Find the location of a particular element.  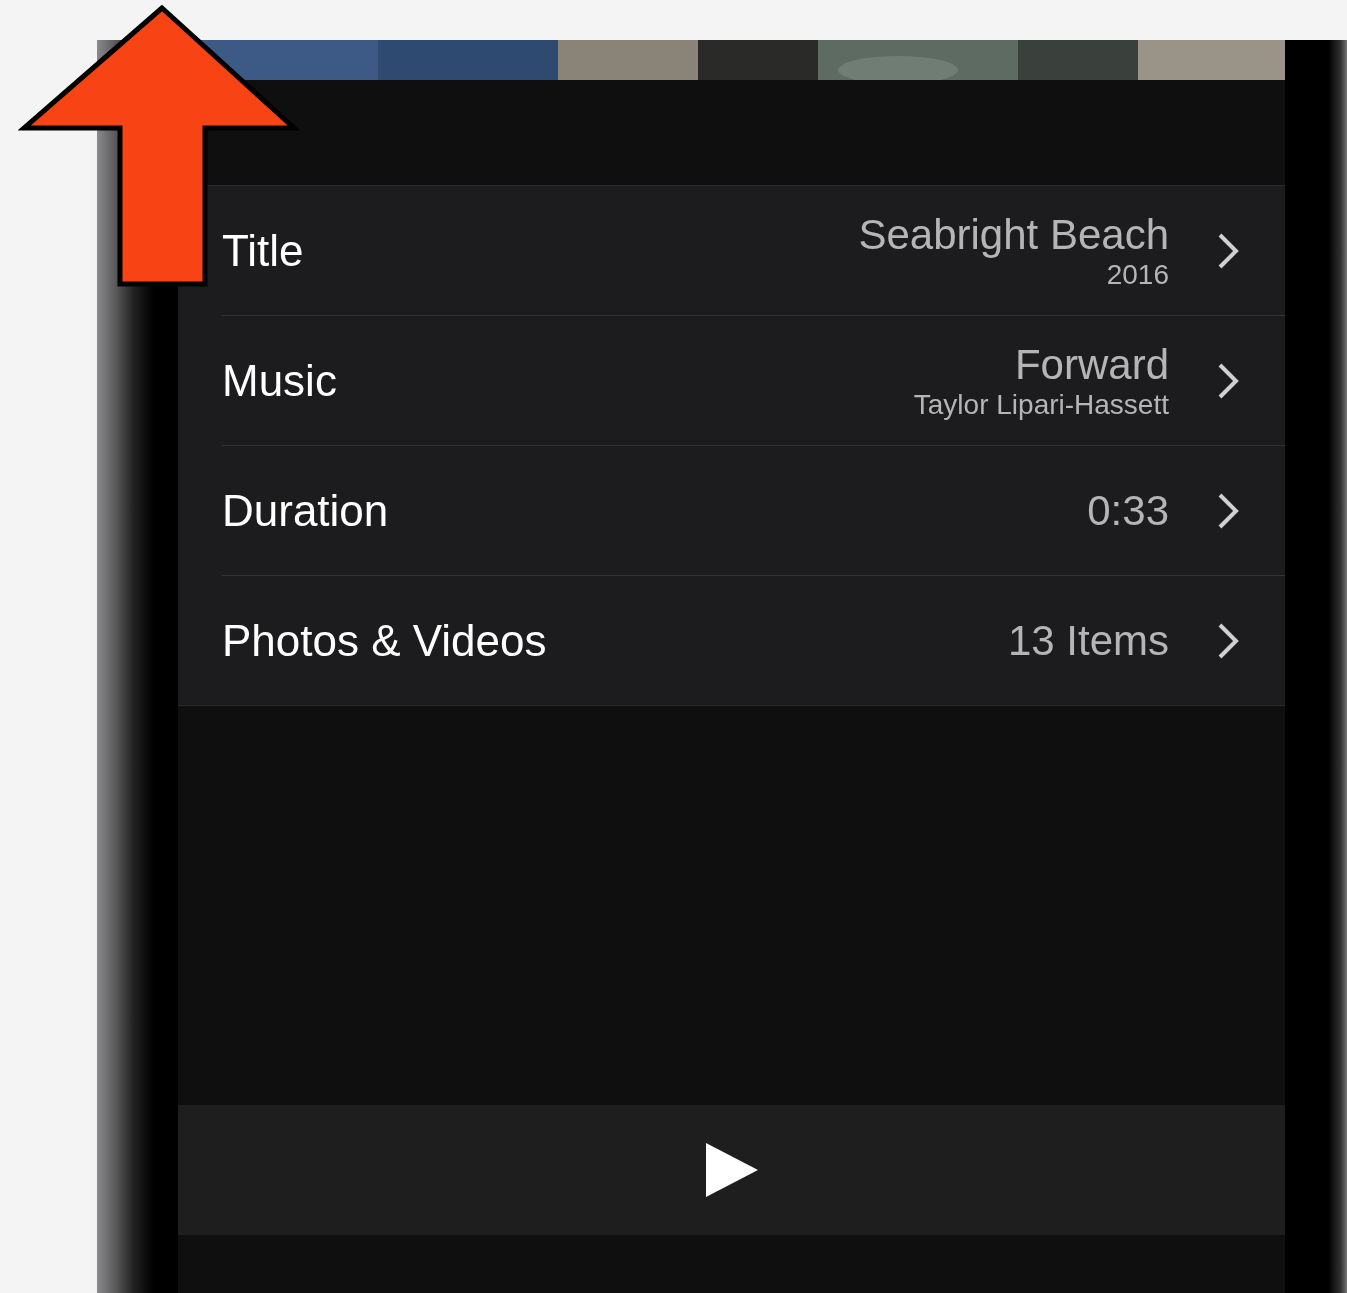

row-value: 0:33 is located at coordinates (1128, 510).